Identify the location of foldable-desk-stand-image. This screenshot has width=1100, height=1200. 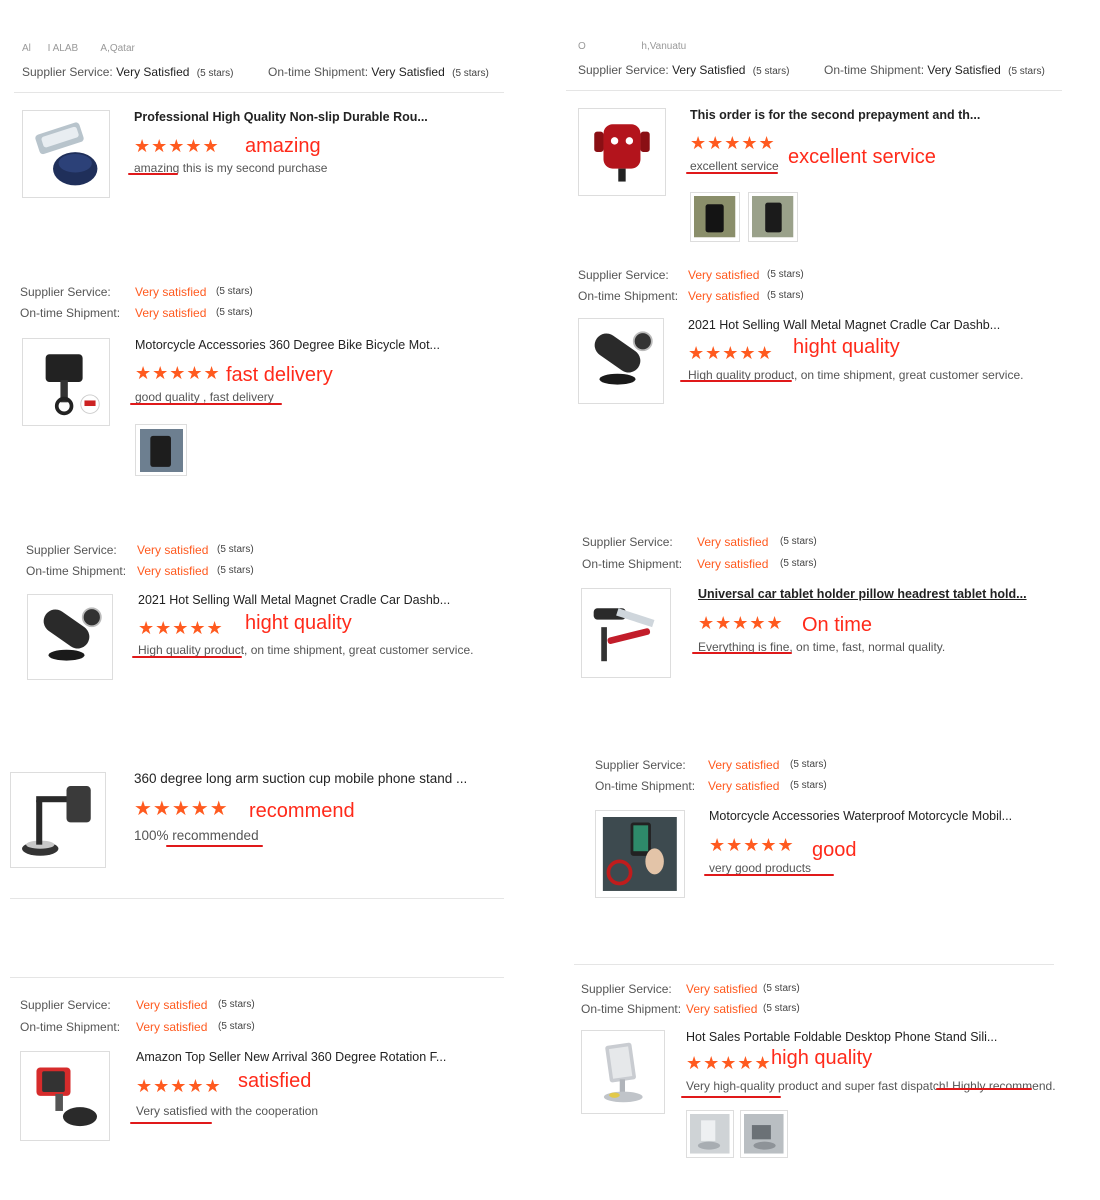
(623, 1072).